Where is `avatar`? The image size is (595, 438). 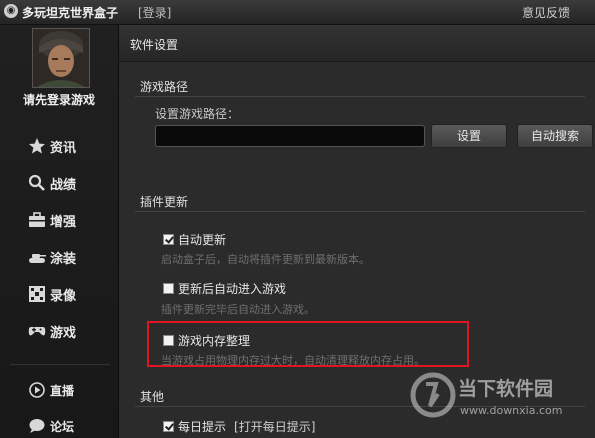 avatar is located at coordinates (61, 58).